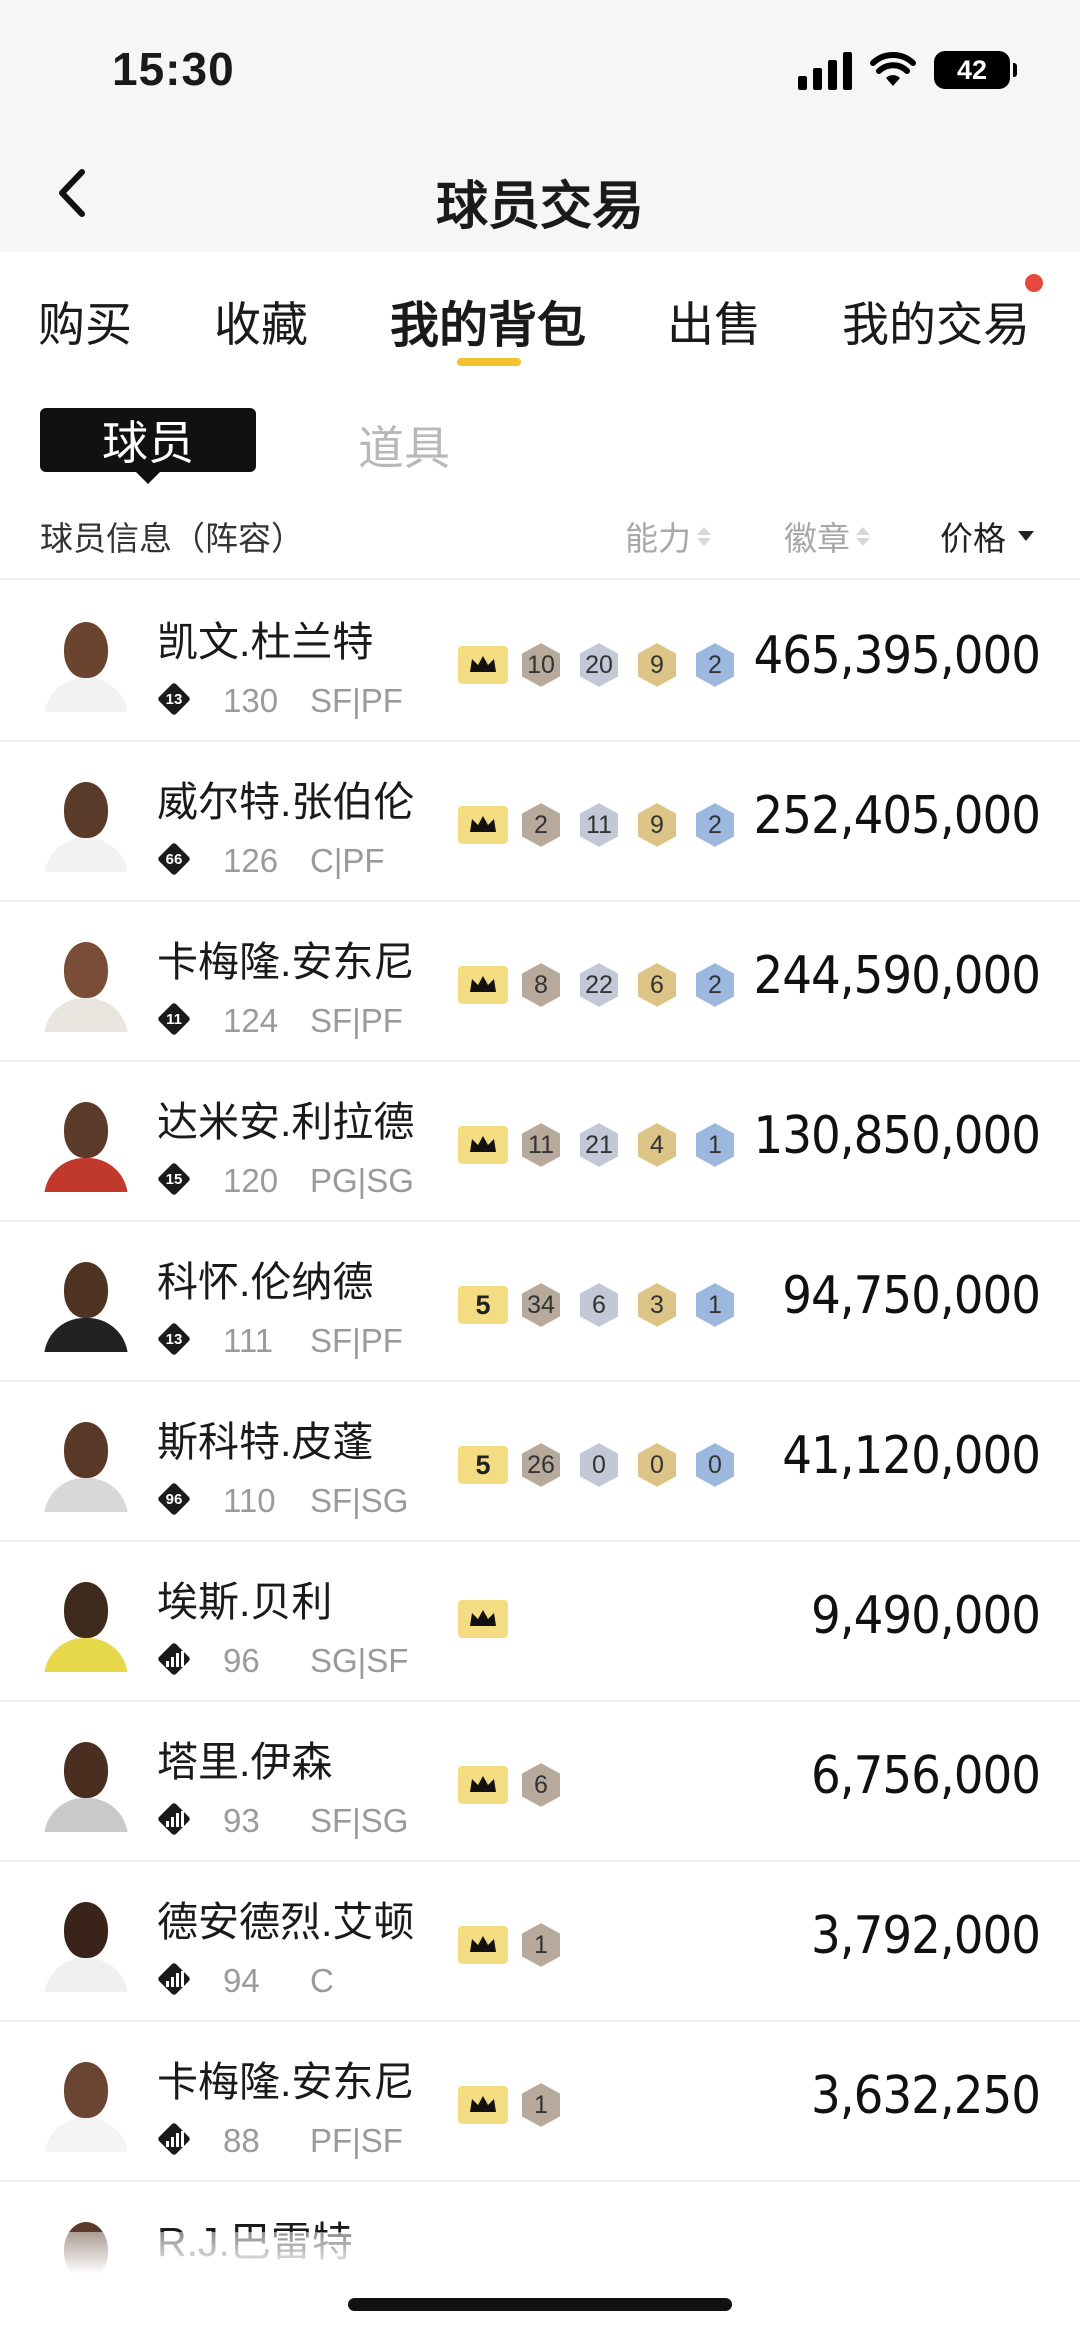 The height and width of the screenshot is (2337, 1080). Describe the element at coordinates (261, 320) in the screenshot. I see `tab-favorites: 收藏` at that location.